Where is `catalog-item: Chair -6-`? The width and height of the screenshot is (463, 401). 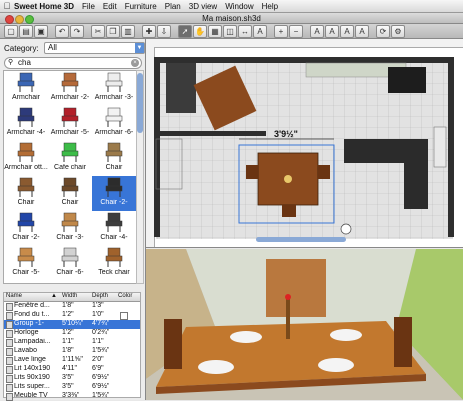
catalog-item: Chair -6- is located at coordinates (70, 263).